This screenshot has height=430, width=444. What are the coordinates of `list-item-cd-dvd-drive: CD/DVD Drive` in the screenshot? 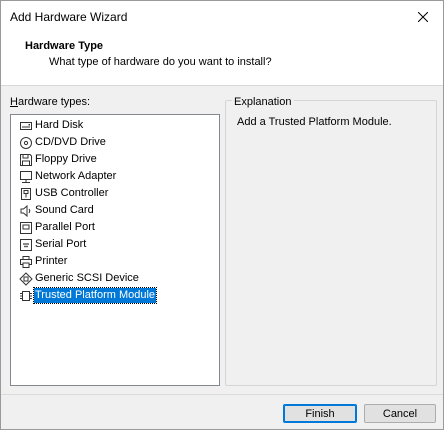 It's located at (115, 142).